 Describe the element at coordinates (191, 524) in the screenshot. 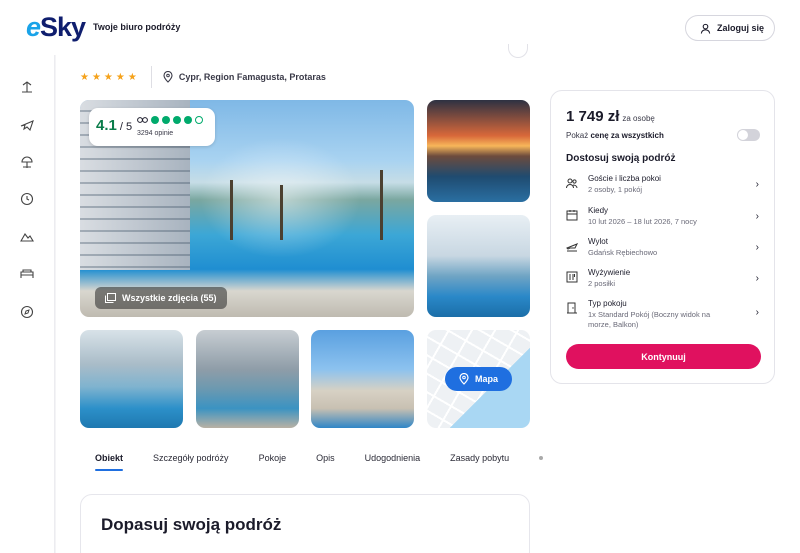

I see `section-title: Dopasuj swoją podróż` at that location.